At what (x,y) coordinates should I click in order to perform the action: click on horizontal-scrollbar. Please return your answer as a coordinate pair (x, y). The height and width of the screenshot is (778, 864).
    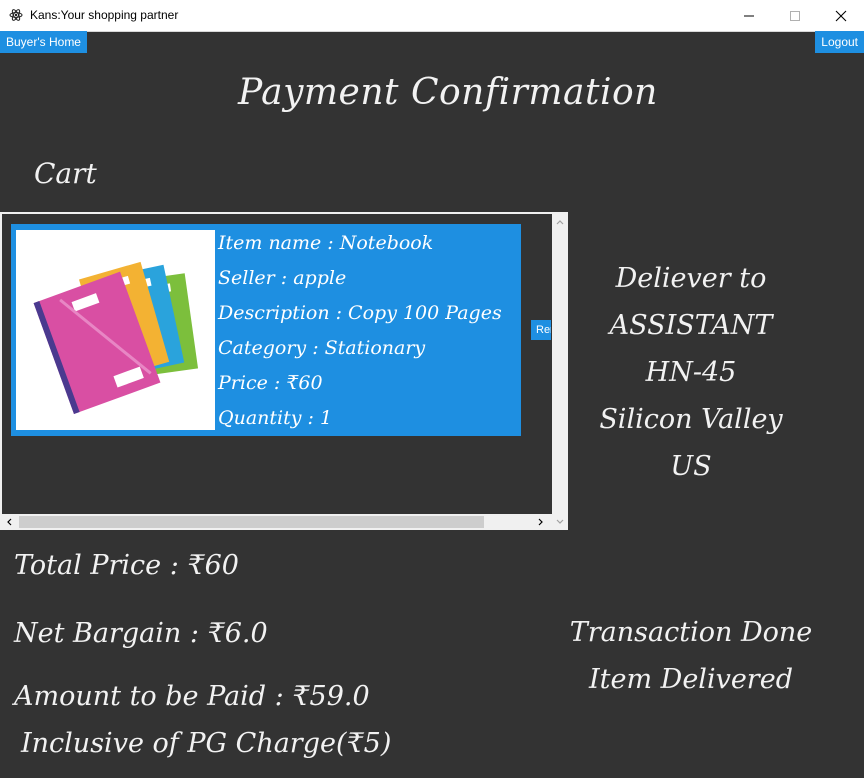
    Looking at the image, I should click on (277, 521).